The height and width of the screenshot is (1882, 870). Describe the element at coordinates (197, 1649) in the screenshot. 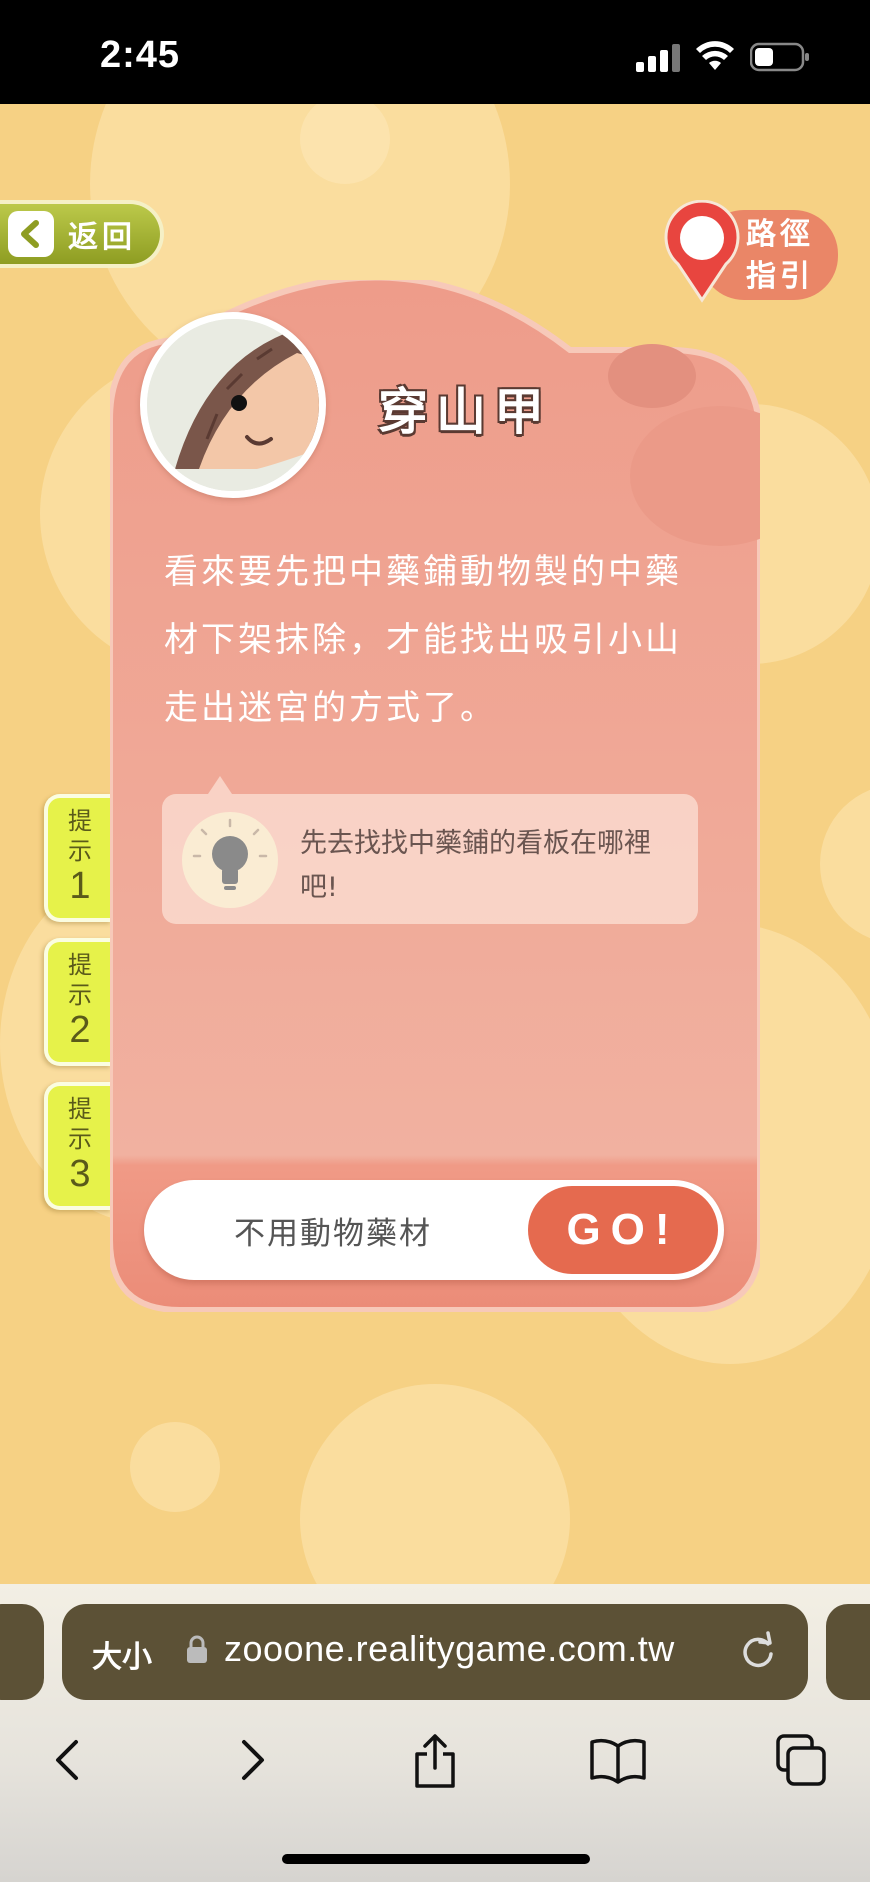

I see `lock-icon` at that location.